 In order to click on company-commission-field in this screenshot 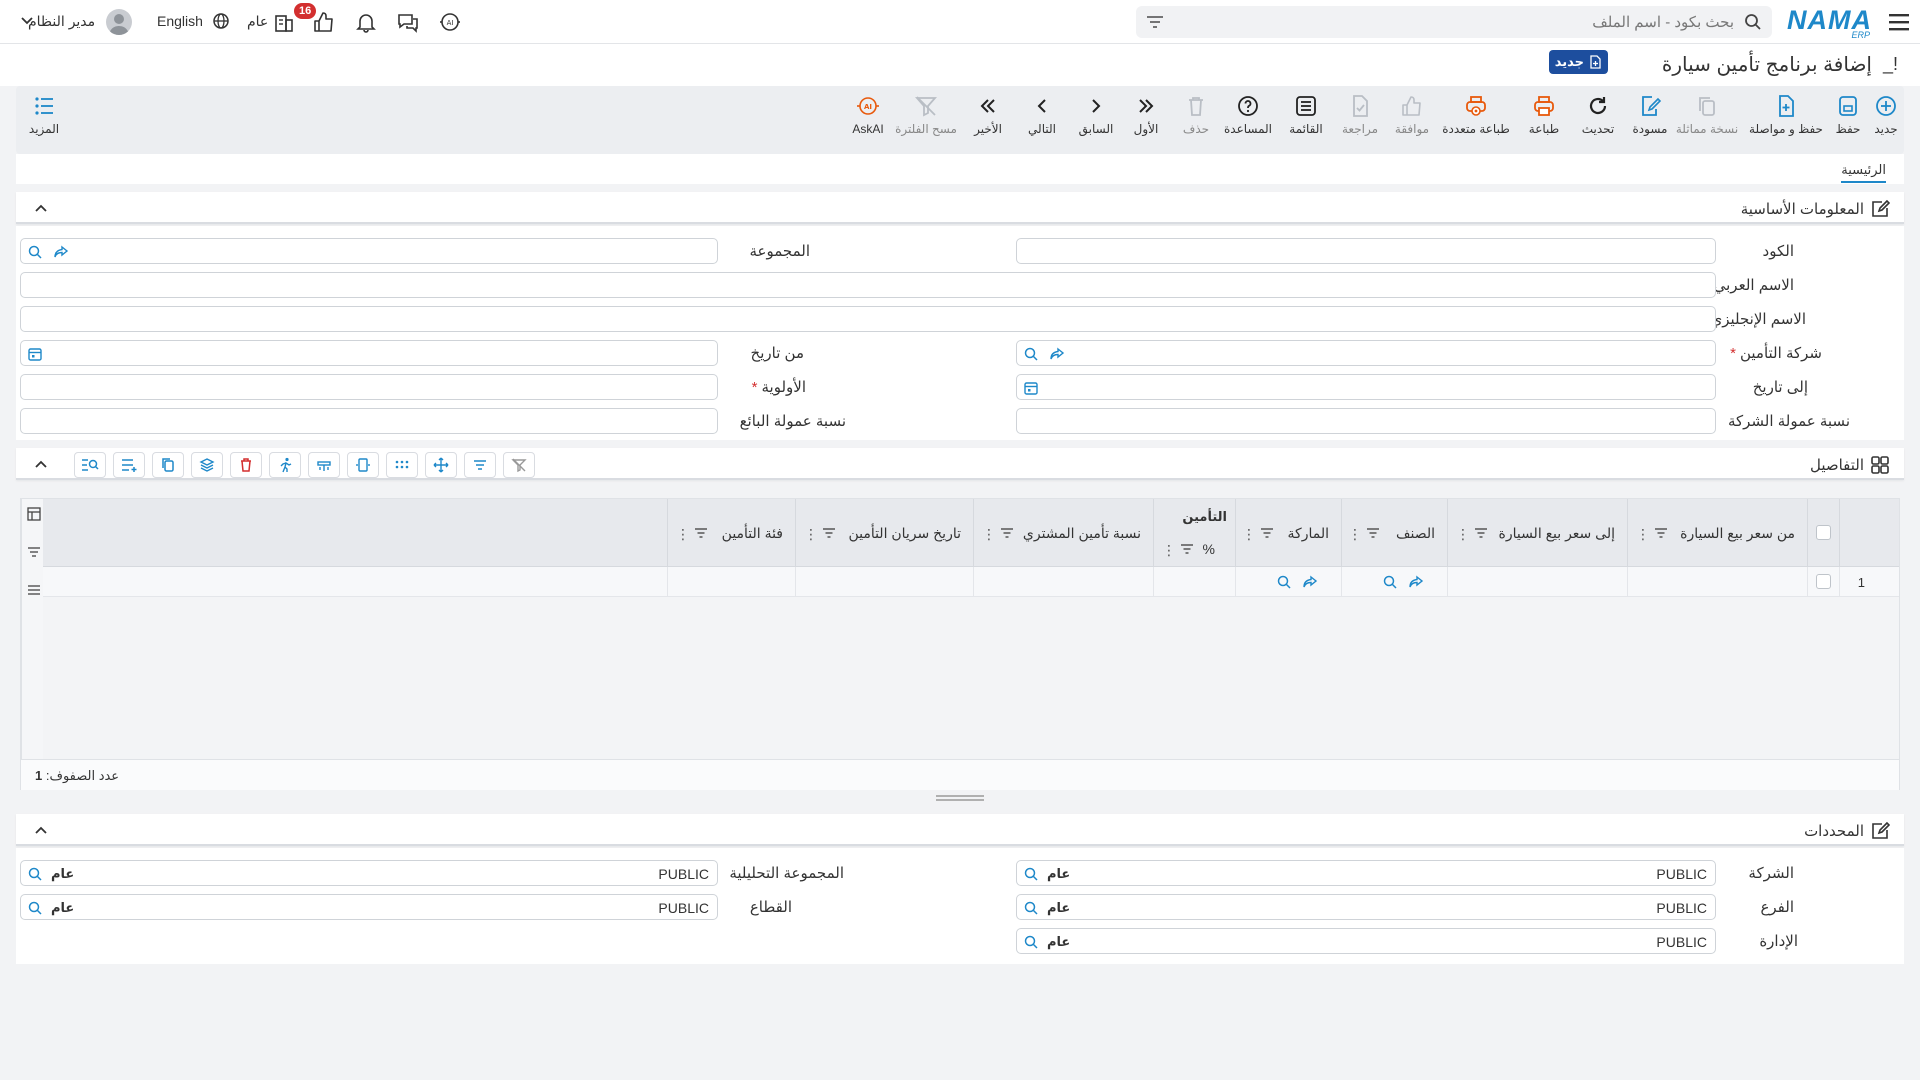, I will do `click(1366, 421)`.